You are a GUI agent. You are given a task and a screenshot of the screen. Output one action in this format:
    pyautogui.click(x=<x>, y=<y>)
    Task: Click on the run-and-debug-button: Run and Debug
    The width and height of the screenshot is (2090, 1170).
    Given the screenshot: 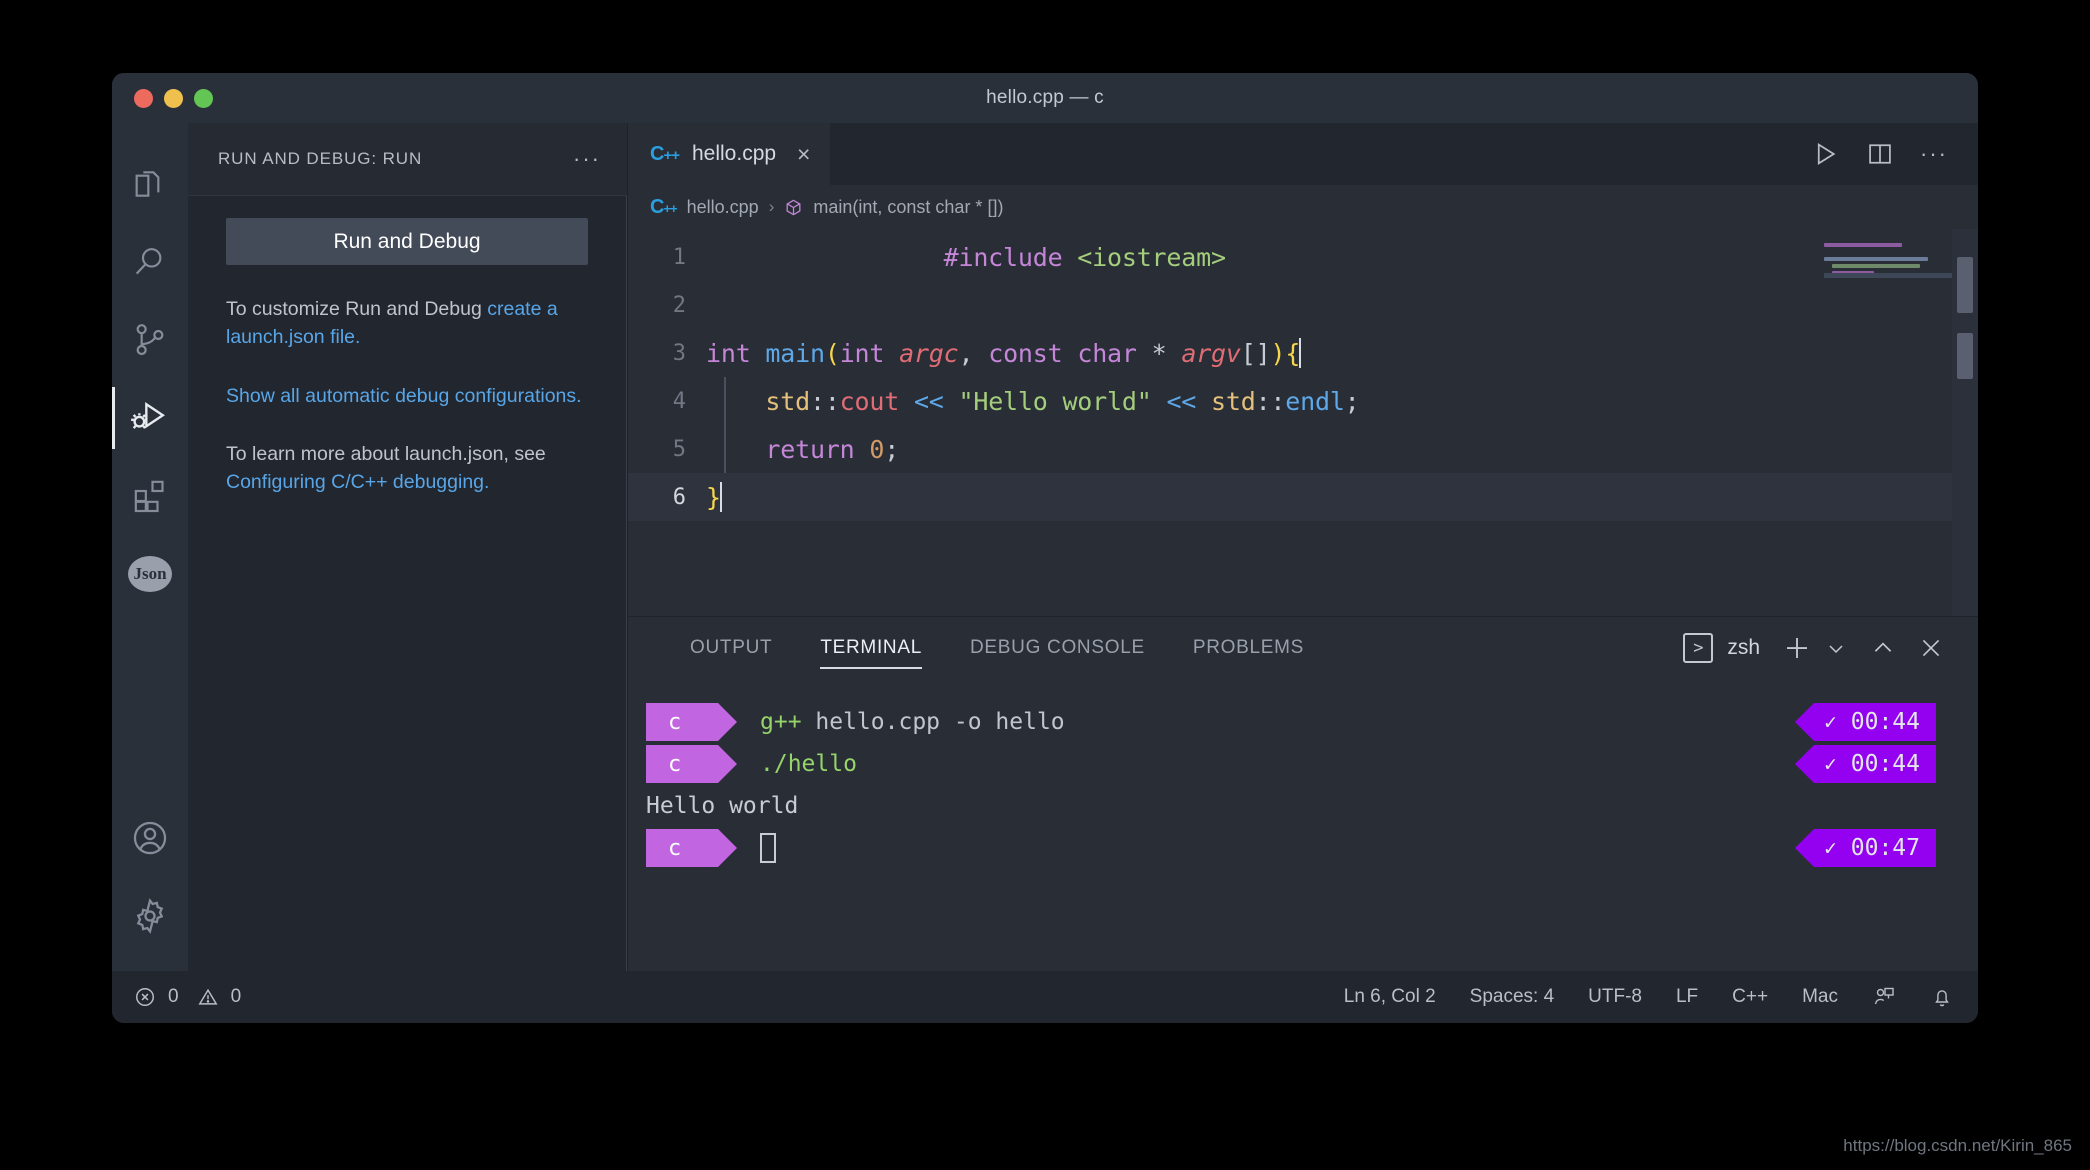 What is the action you would take?
    pyautogui.click(x=407, y=241)
    